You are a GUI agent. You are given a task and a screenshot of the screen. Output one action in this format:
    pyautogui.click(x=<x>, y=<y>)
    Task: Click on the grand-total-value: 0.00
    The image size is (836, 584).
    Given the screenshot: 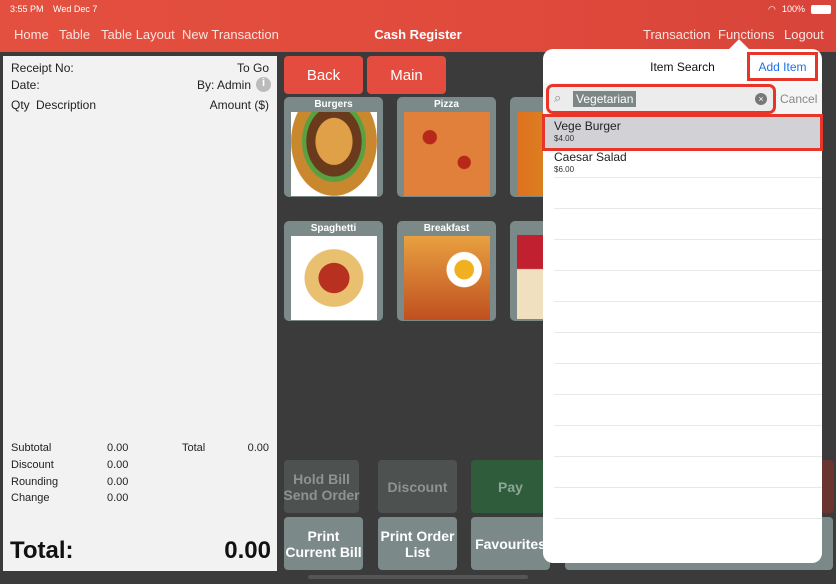 What is the action you would take?
    pyautogui.click(x=247, y=550)
    